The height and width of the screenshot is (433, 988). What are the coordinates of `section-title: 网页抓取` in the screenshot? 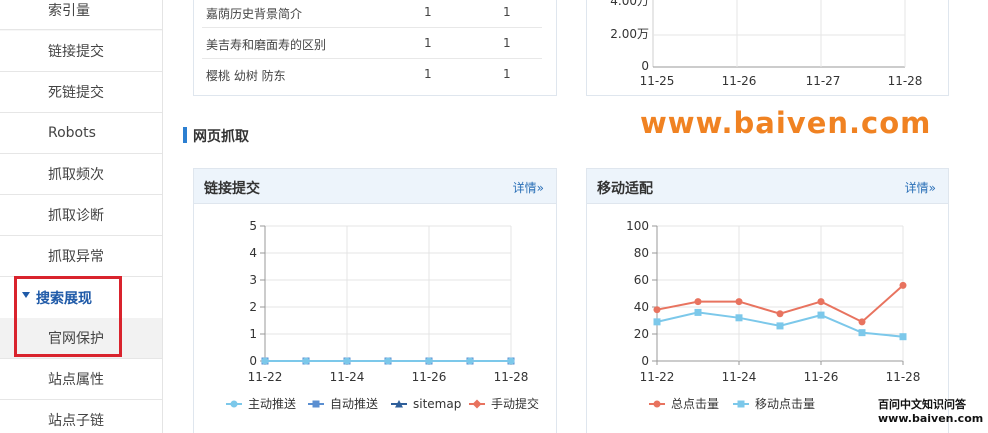 It's located at (221, 137).